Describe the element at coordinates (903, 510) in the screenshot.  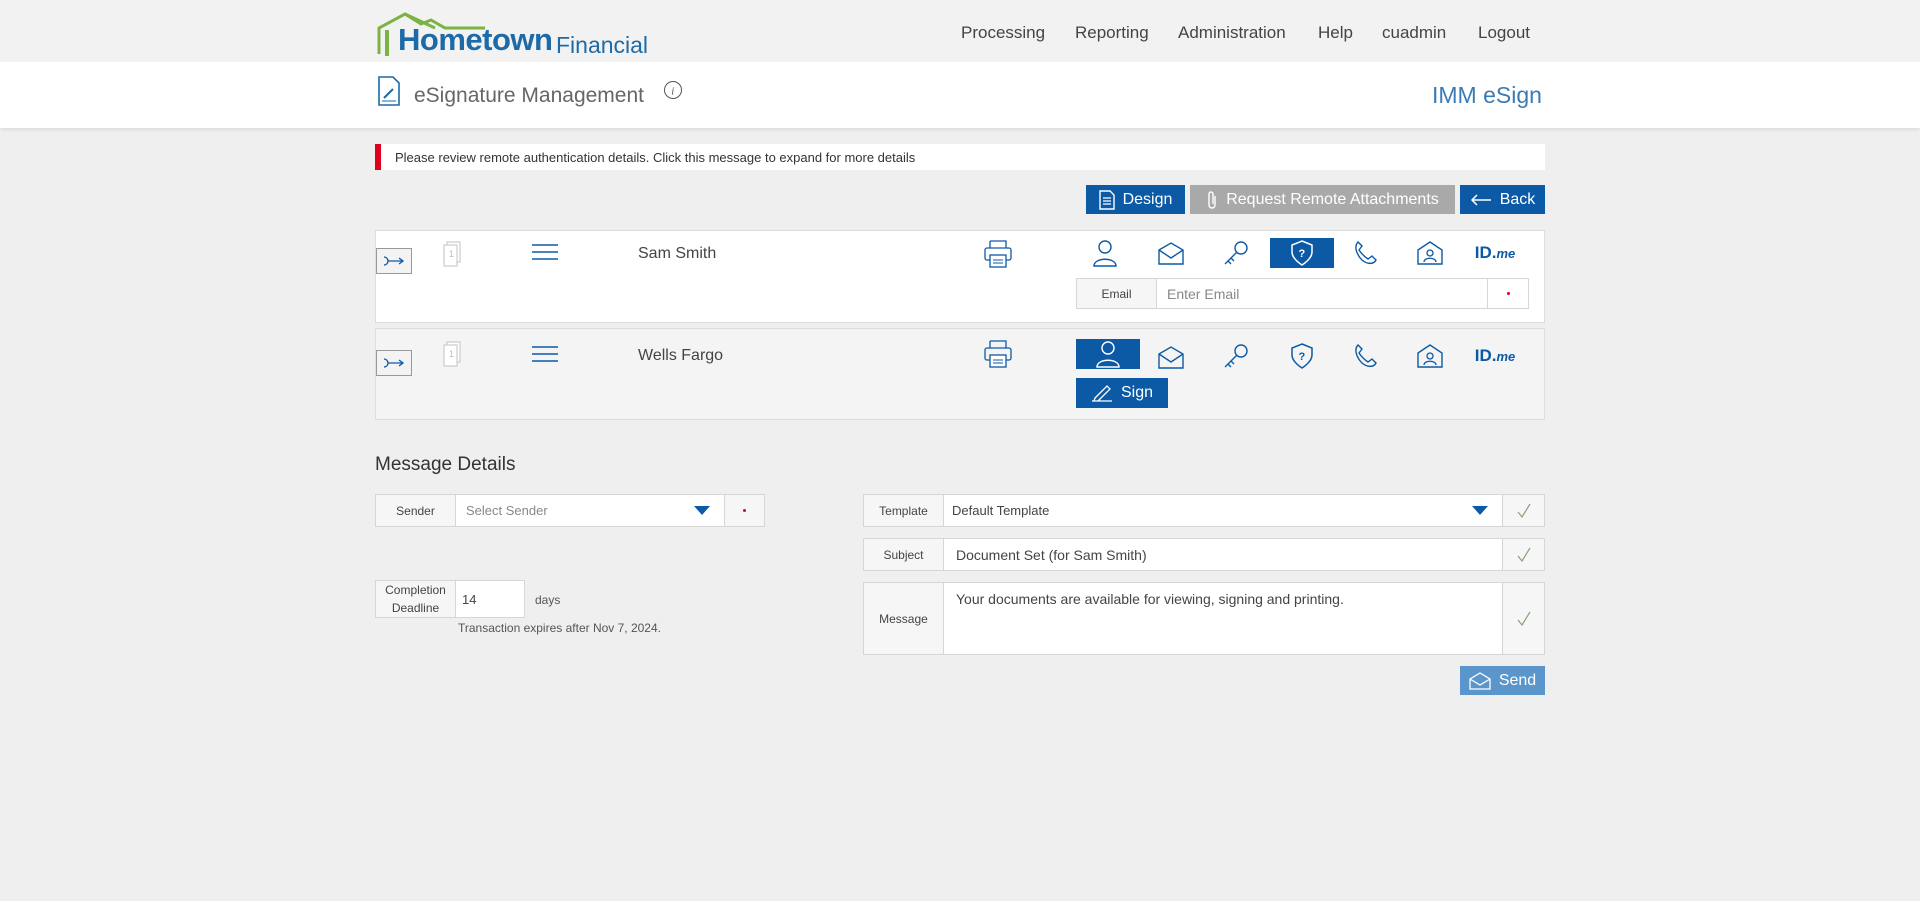
I see `template-label: Template` at that location.